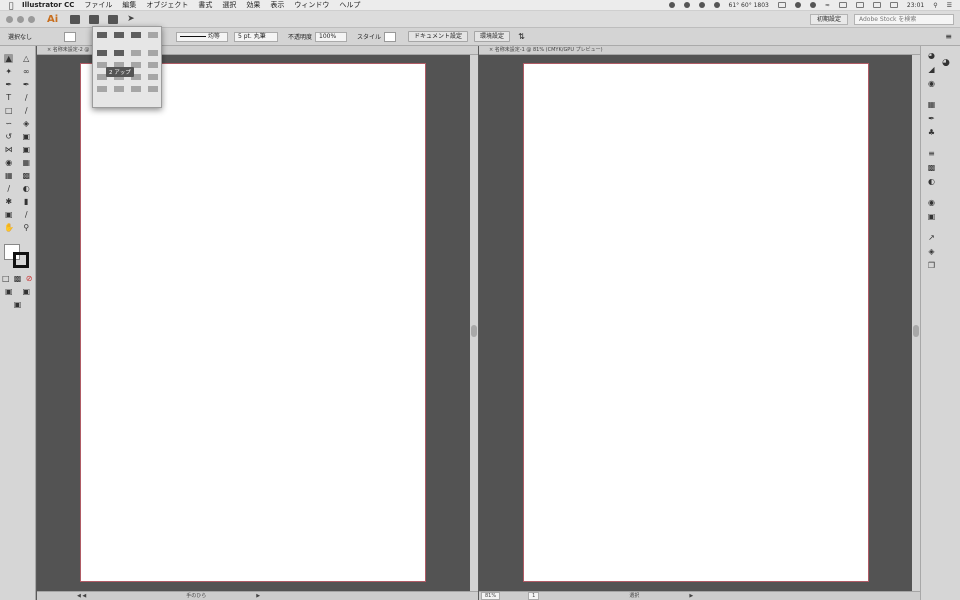 Image resolution: width=960 pixels, height=600 pixels. Describe the element at coordinates (101, 77) in the screenshot. I see `six-up-icon` at that location.